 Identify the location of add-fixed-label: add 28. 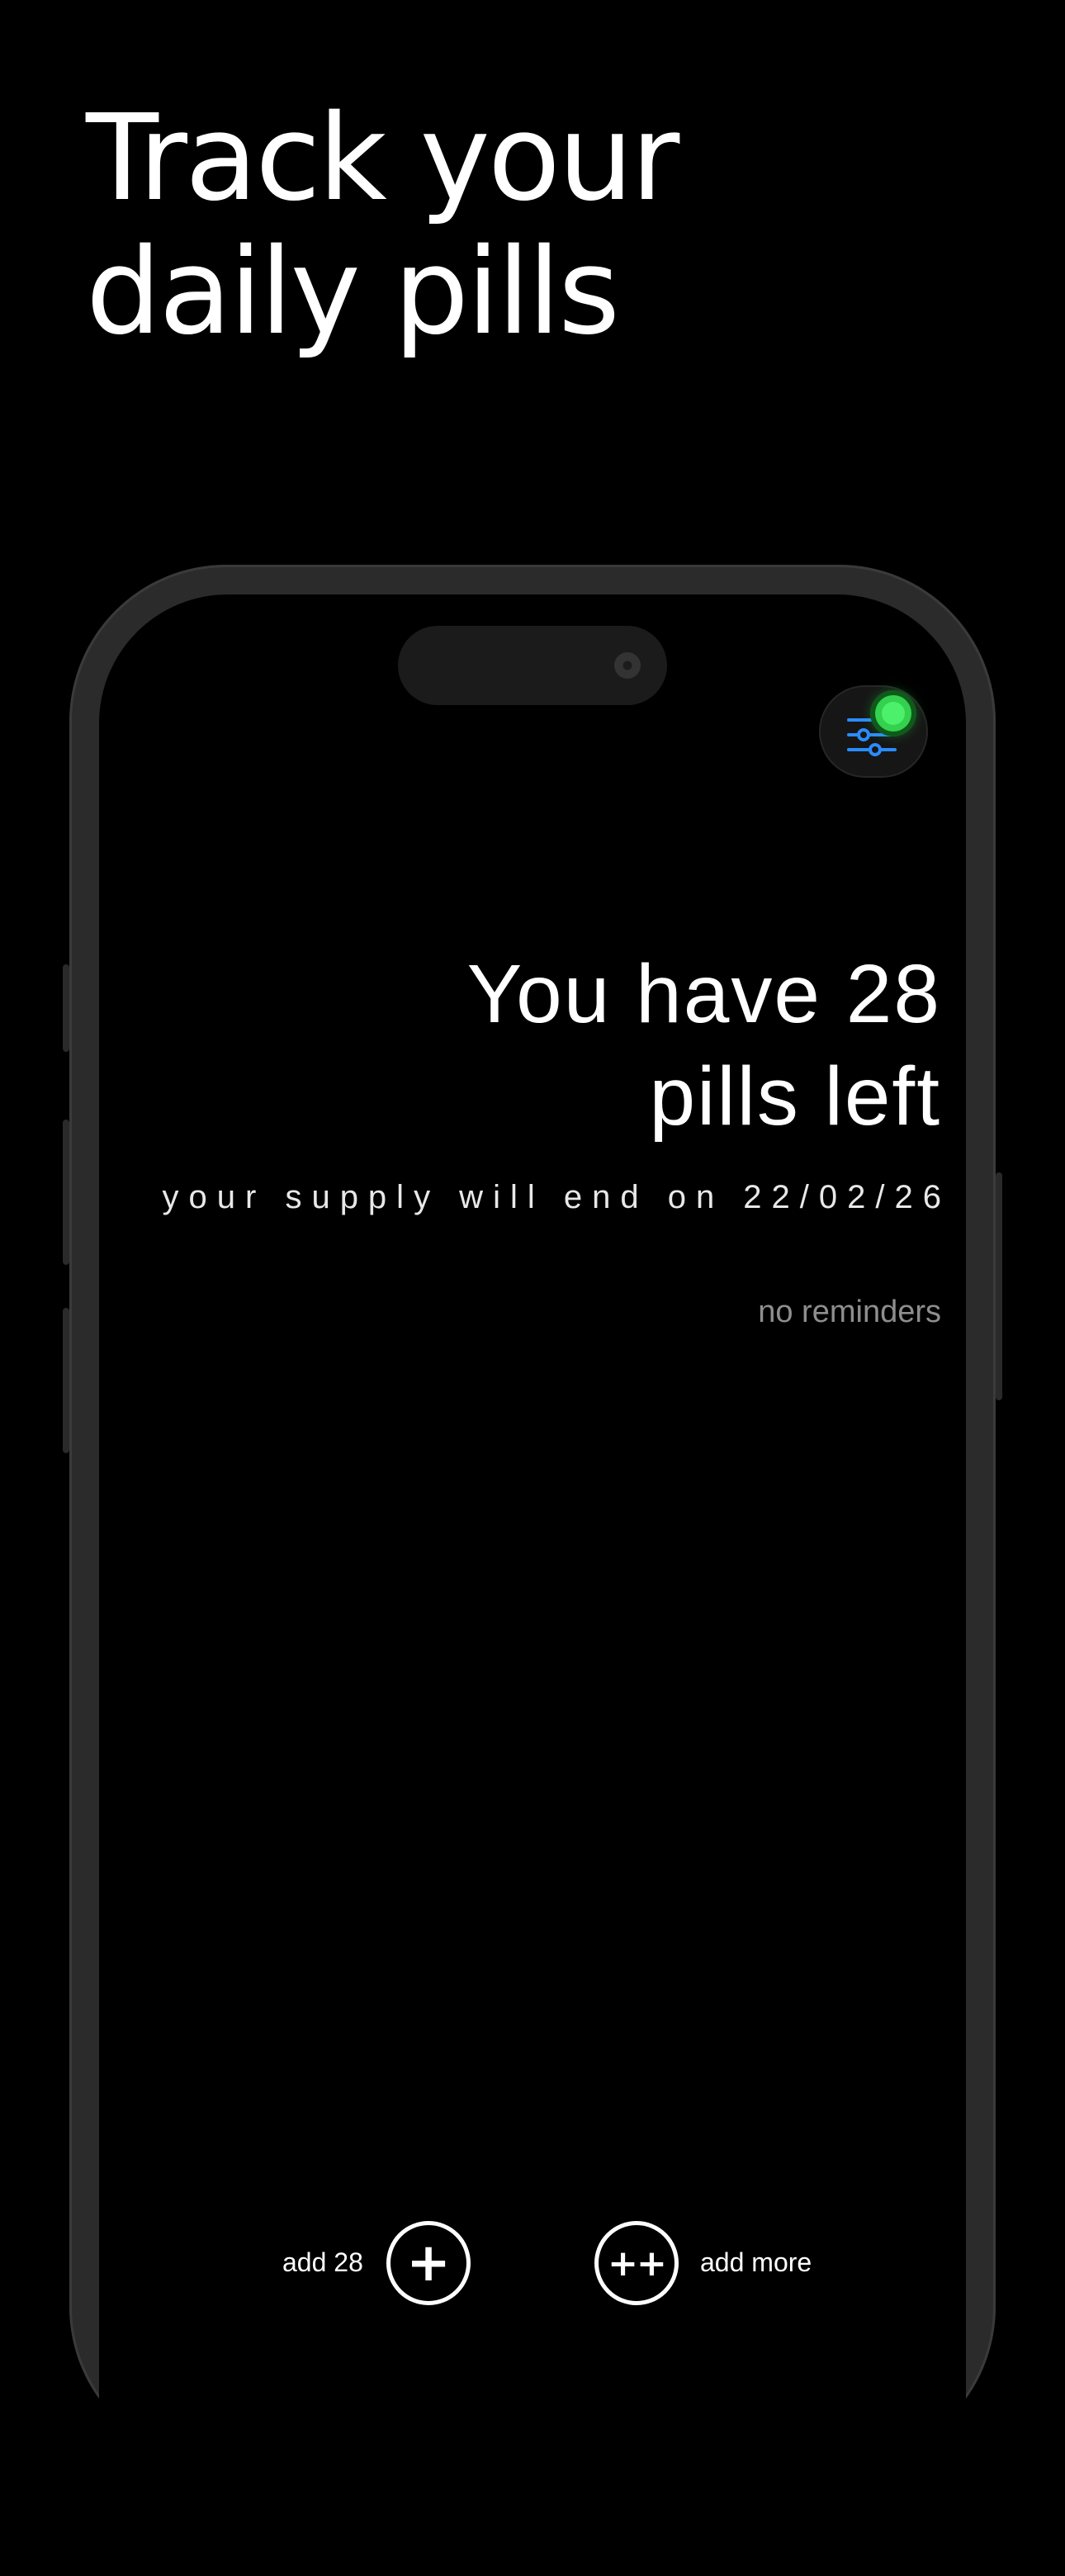
(322, 2262).